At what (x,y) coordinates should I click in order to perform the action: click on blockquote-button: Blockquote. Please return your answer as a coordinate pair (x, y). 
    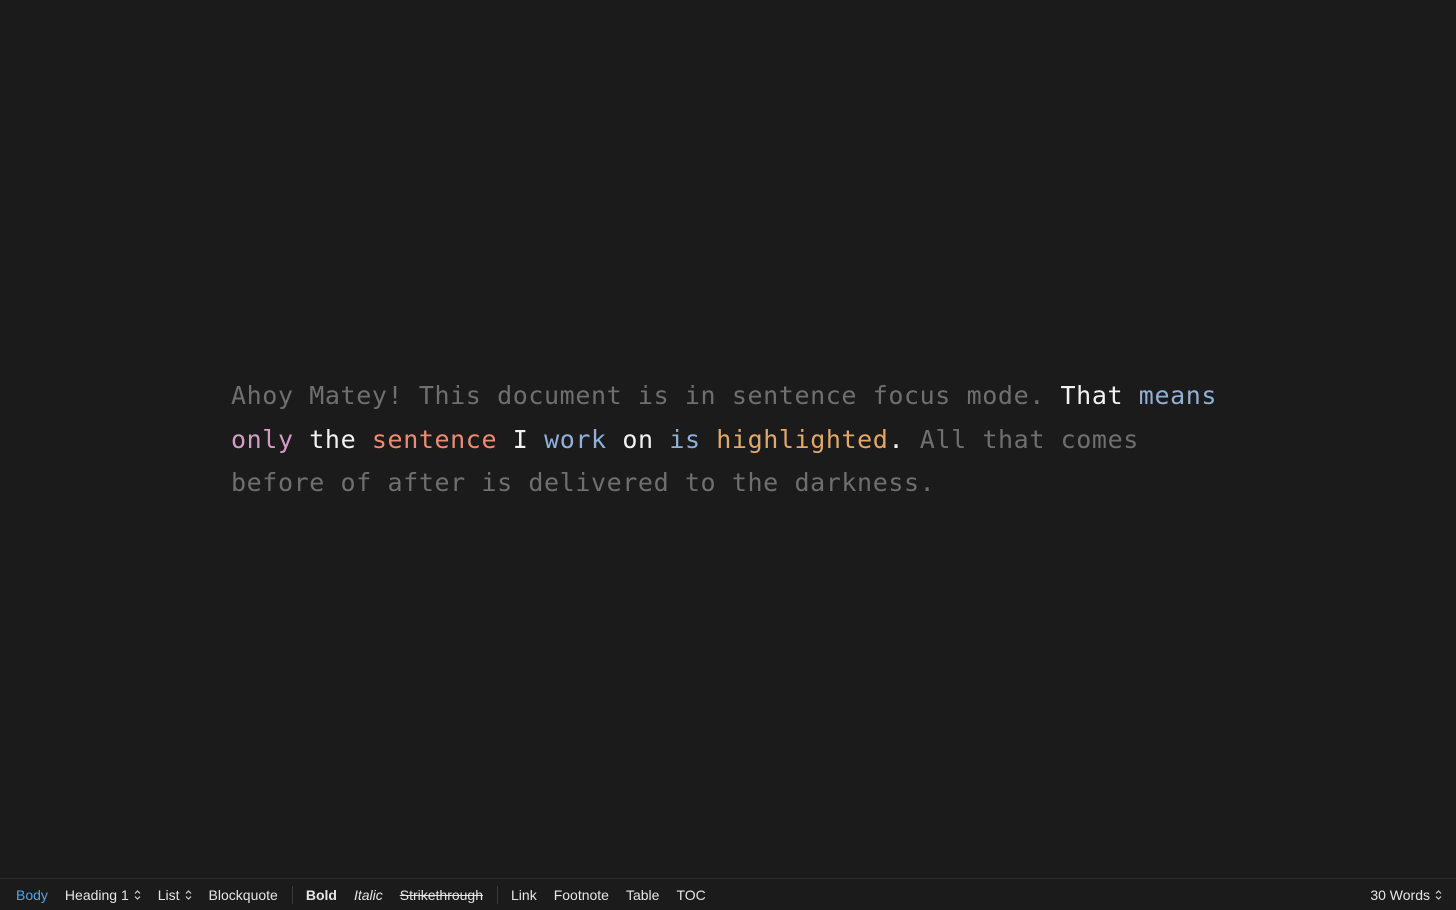
    Looking at the image, I should click on (243, 895).